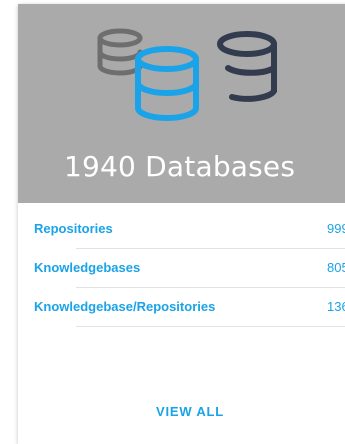 The width and height of the screenshot is (345, 444). I want to click on card-title: 1940 Databases, so click(180, 166).